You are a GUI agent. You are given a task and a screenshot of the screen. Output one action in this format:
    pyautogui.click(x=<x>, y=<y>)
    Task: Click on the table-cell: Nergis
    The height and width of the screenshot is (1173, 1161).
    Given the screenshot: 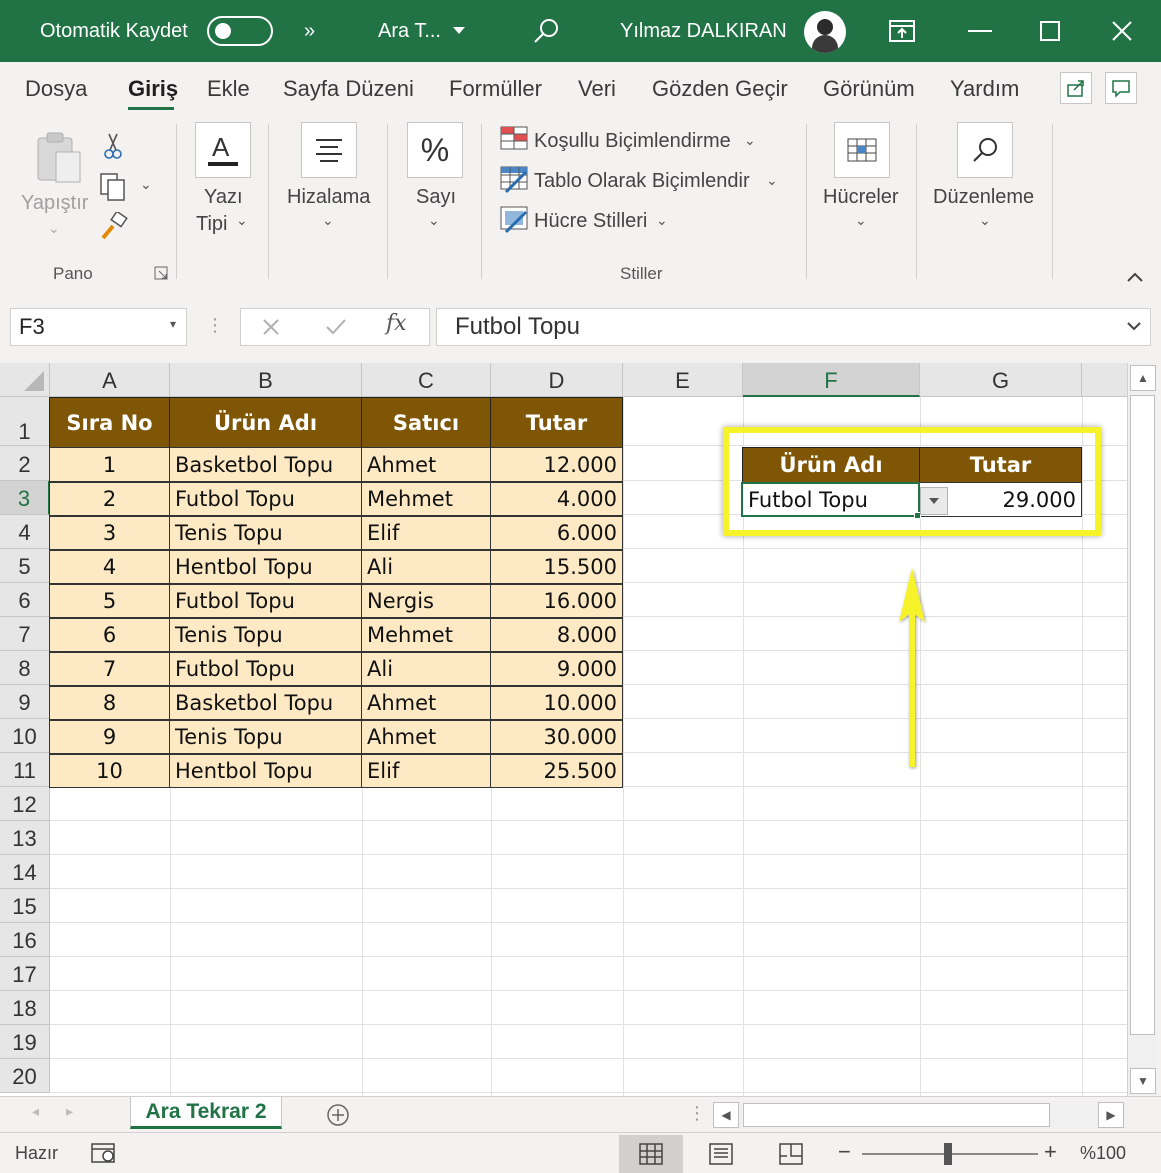 What is the action you would take?
    pyautogui.click(x=426, y=601)
    